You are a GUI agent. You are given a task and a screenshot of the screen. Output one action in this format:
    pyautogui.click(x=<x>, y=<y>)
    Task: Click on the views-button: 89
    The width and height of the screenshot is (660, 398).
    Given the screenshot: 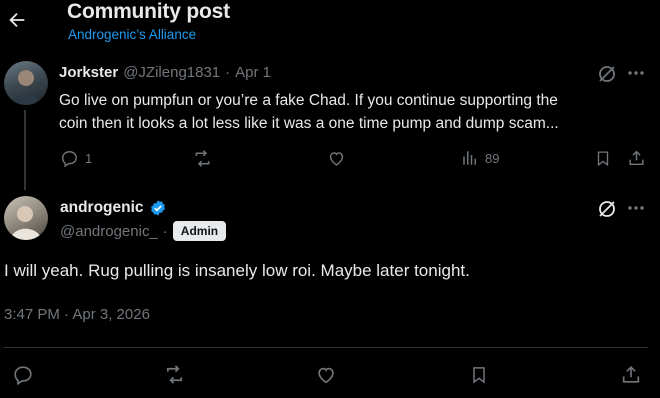 What is the action you would take?
    pyautogui.click(x=480, y=158)
    